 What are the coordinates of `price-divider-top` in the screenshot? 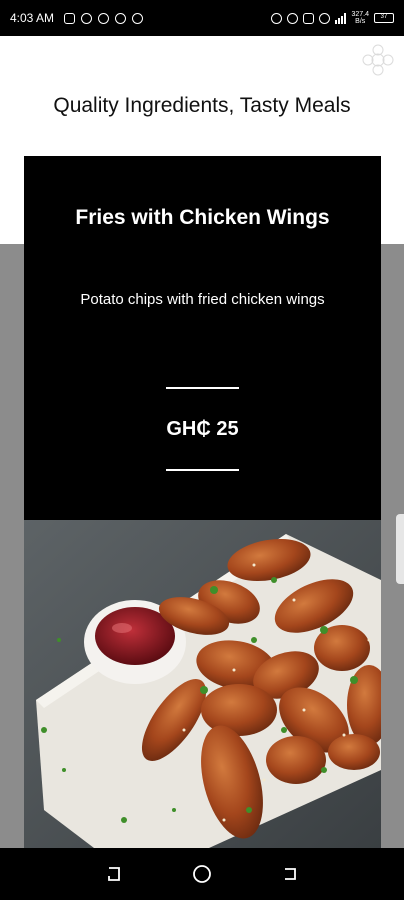 It's located at (202, 388).